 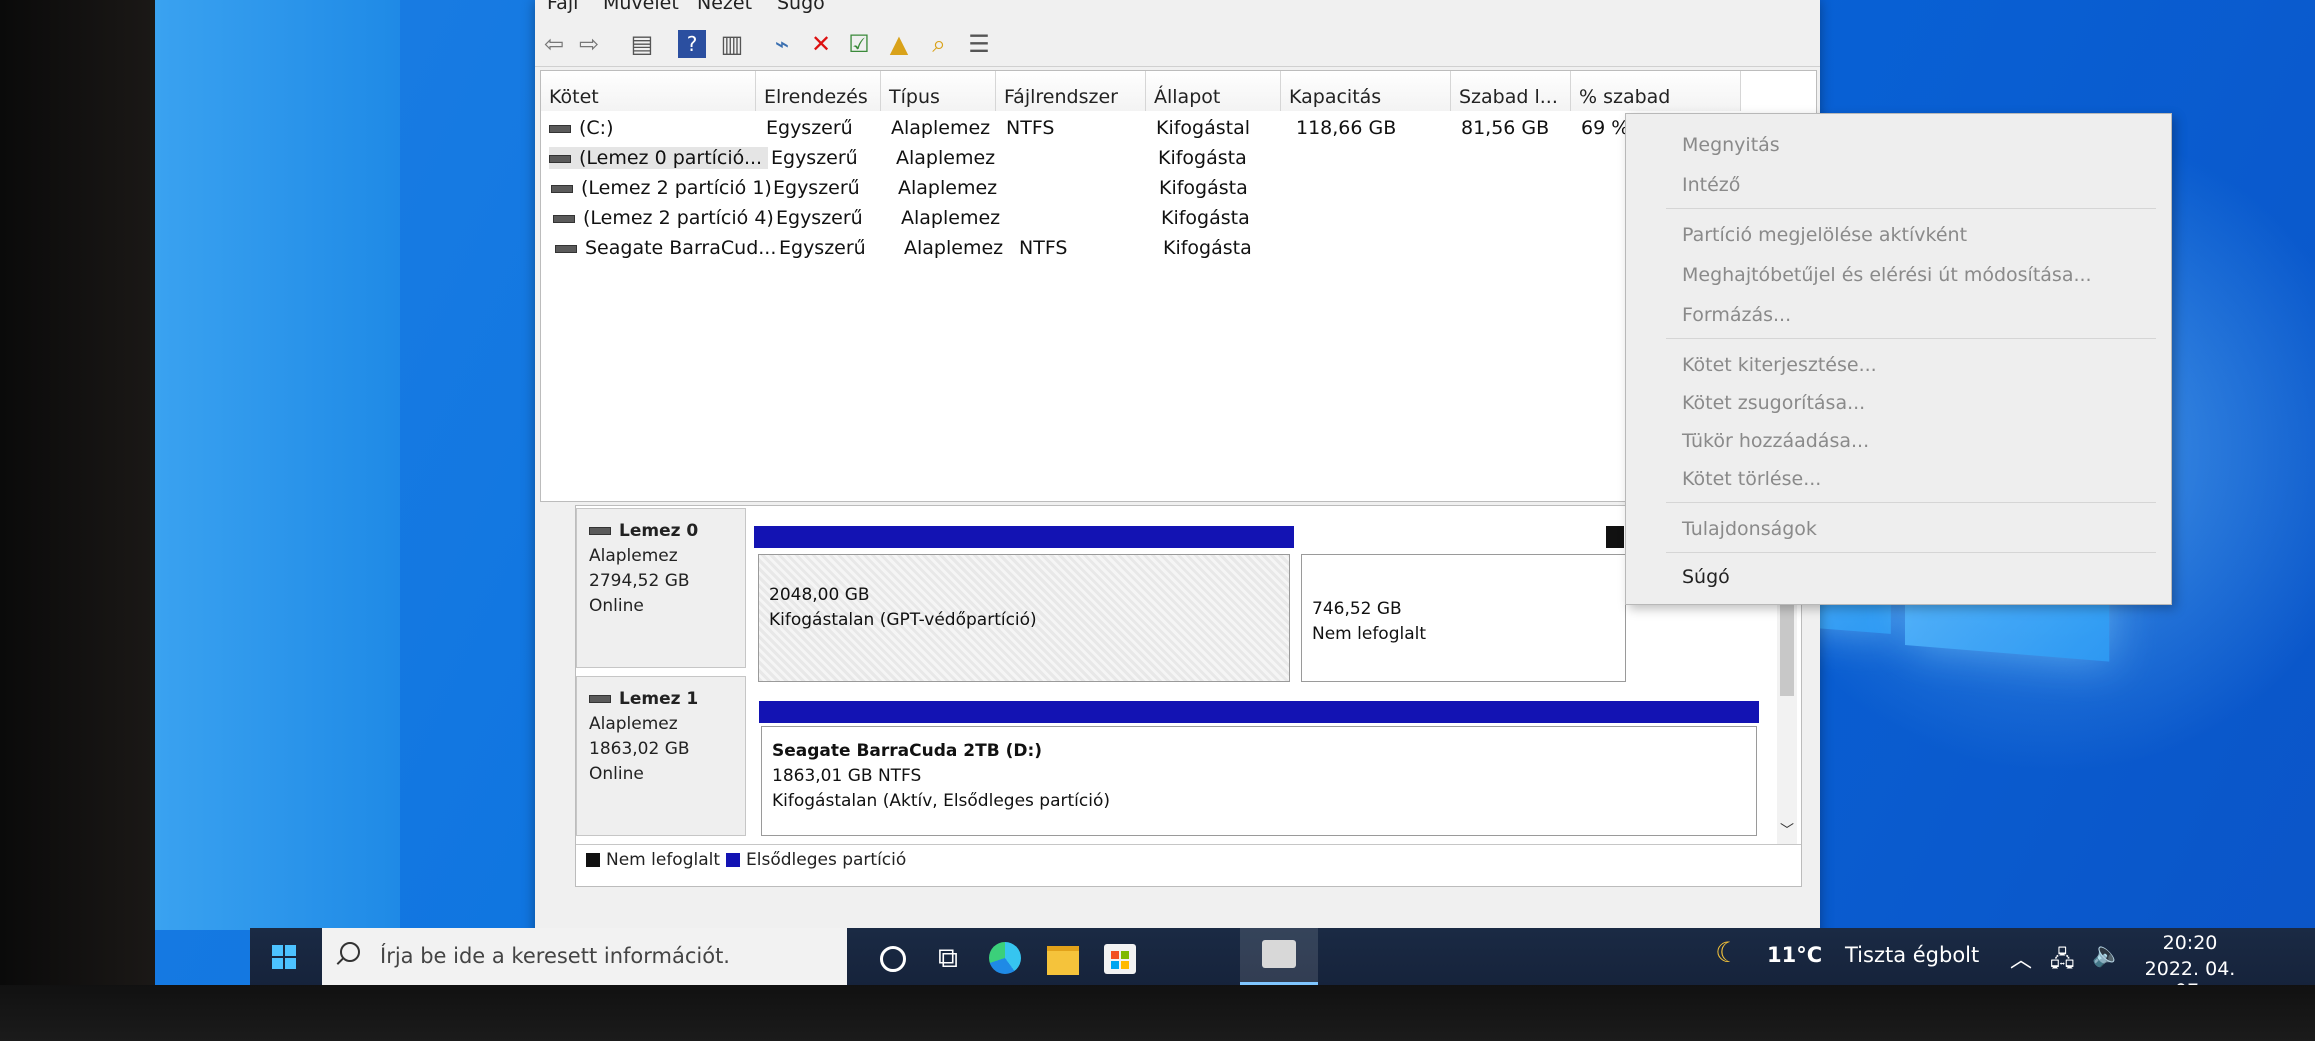 What do you see at coordinates (1731, 145) in the screenshot?
I see `menu-item-open: Megnyitás` at bounding box center [1731, 145].